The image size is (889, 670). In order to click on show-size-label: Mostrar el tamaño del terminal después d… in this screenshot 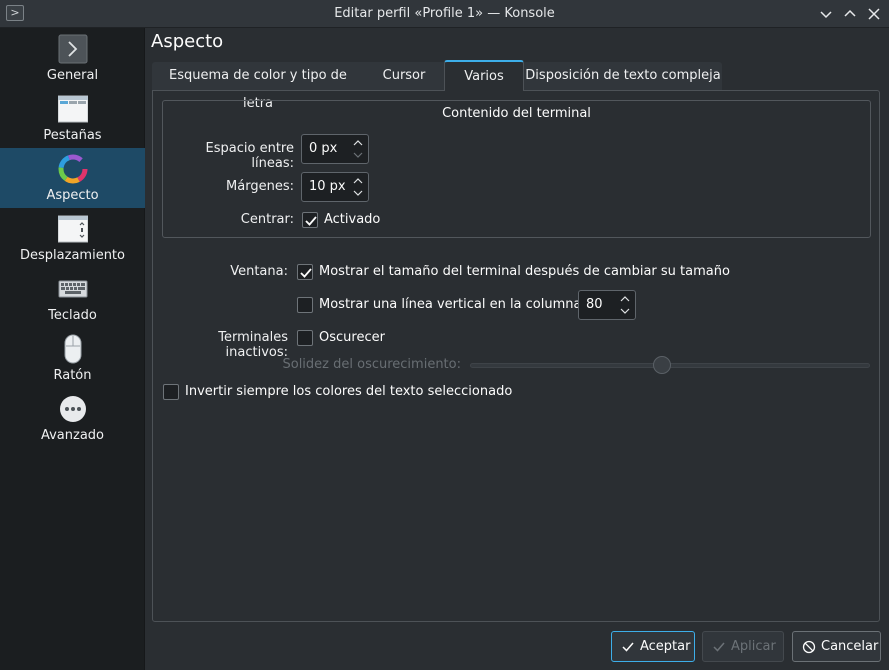, I will do `click(524, 271)`.